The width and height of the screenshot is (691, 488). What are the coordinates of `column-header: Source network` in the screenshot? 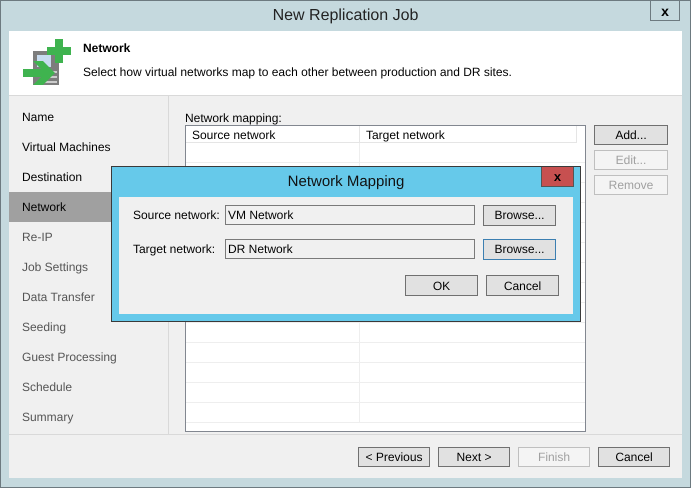 It's located at (273, 134).